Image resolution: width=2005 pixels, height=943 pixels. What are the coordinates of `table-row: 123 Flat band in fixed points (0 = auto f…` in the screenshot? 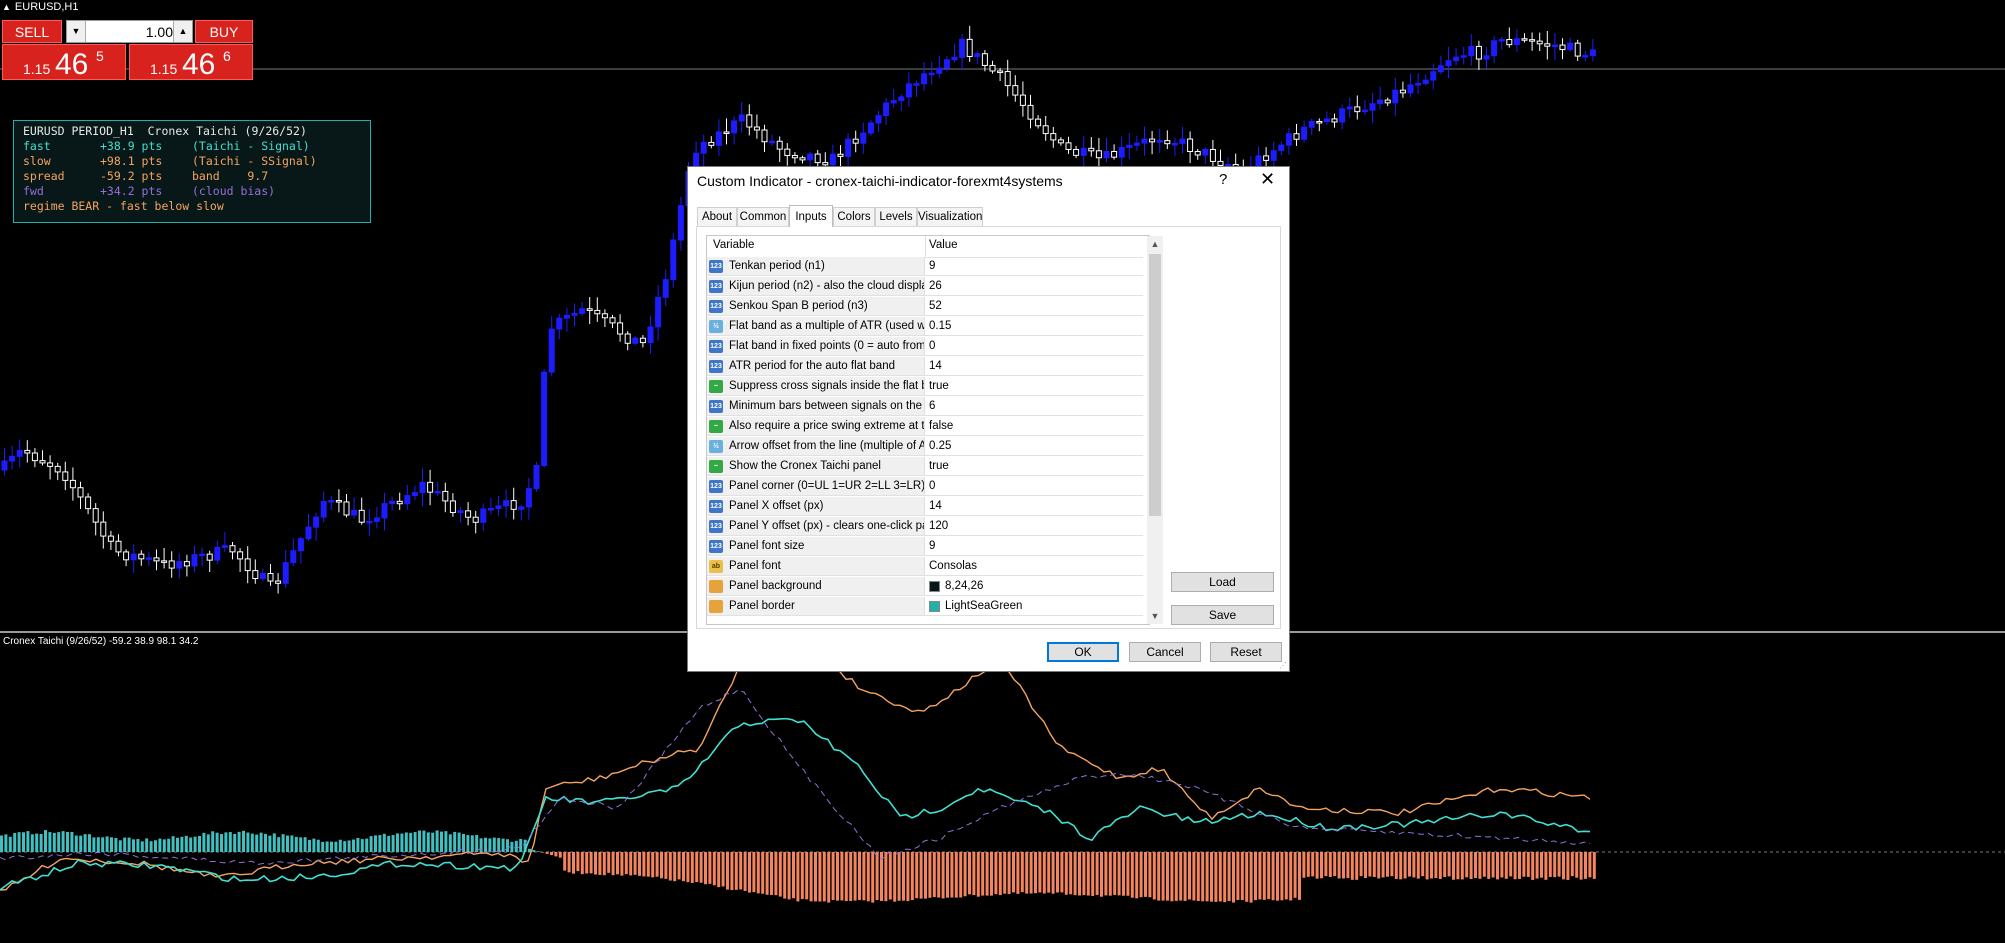 It's located at (925, 347).